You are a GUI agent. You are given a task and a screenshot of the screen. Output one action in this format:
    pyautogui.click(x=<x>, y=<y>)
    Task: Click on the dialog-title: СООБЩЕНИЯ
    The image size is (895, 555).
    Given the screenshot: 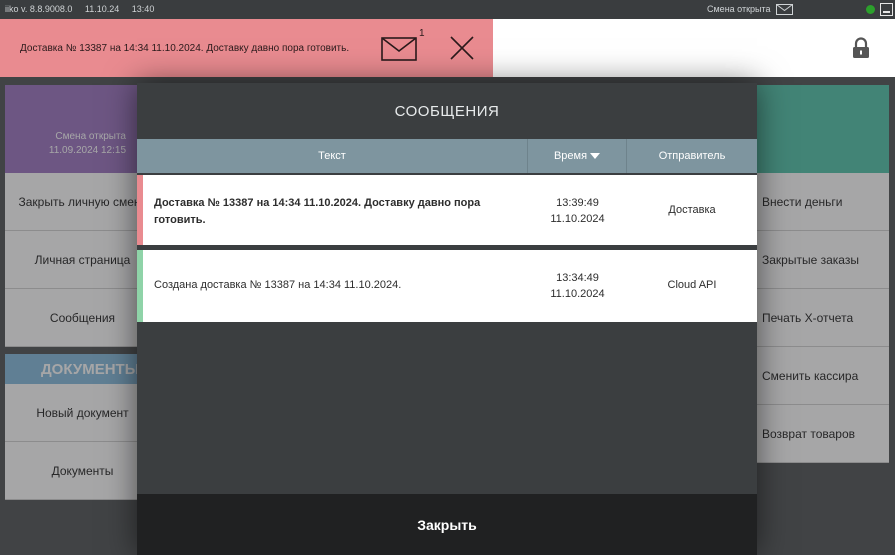 What is the action you would take?
    pyautogui.click(x=447, y=111)
    